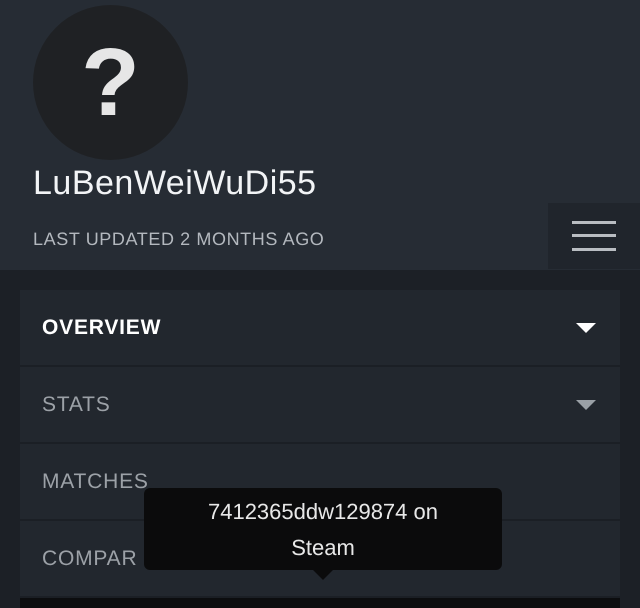  What do you see at coordinates (323, 529) in the screenshot?
I see `tooltip: 7412365ddw129874 on Steam` at bounding box center [323, 529].